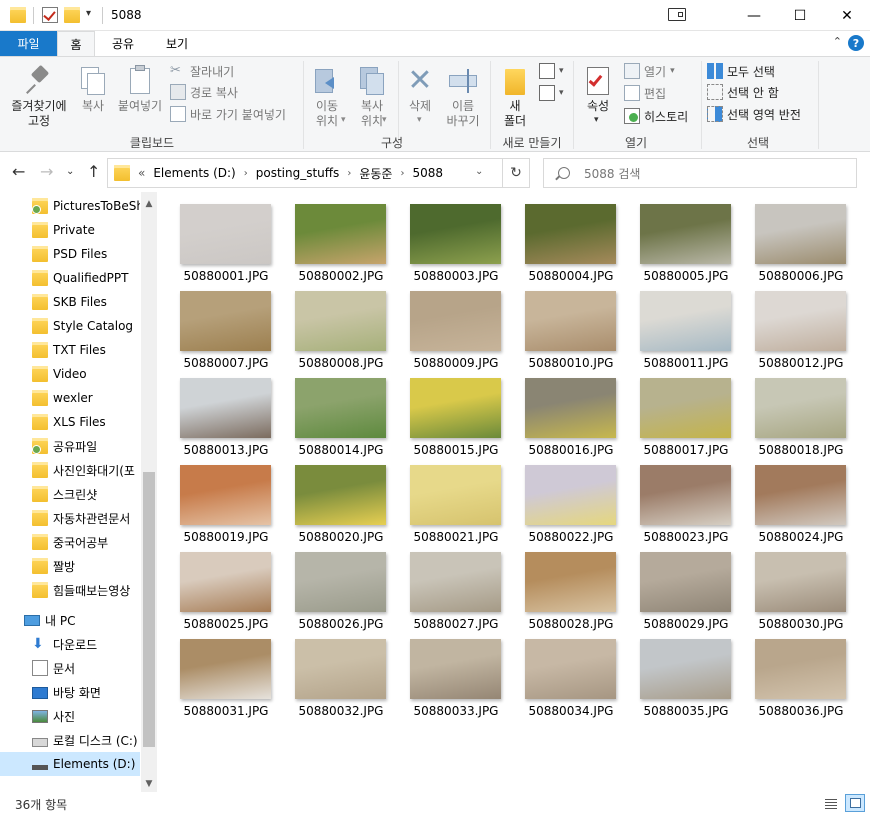  I want to click on sidebar-item: 문서, so click(70, 668).